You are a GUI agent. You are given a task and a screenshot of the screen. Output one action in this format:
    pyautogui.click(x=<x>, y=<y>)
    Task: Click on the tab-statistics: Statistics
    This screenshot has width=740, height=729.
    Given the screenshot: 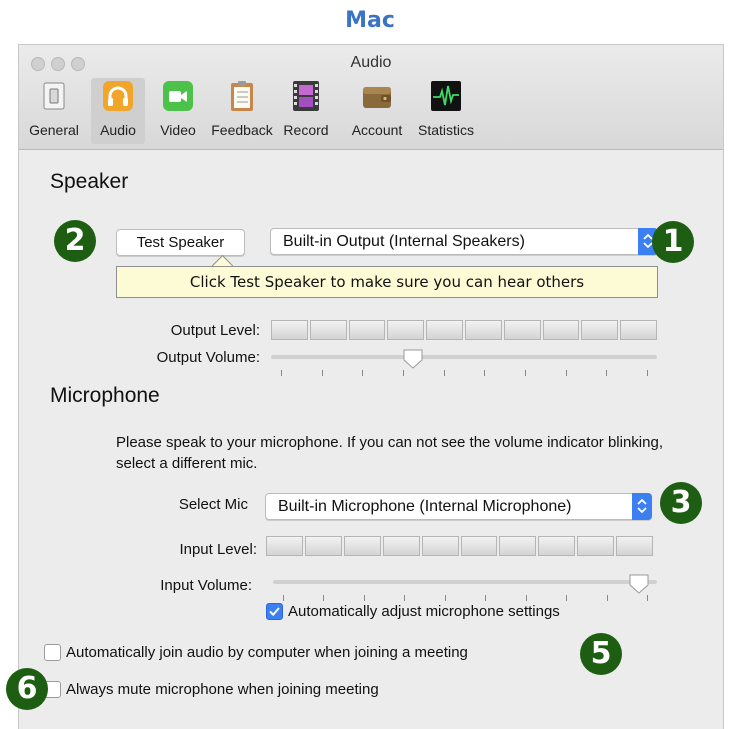 What is the action you would take?
    pyautogui.click(x=446, y=111)
    